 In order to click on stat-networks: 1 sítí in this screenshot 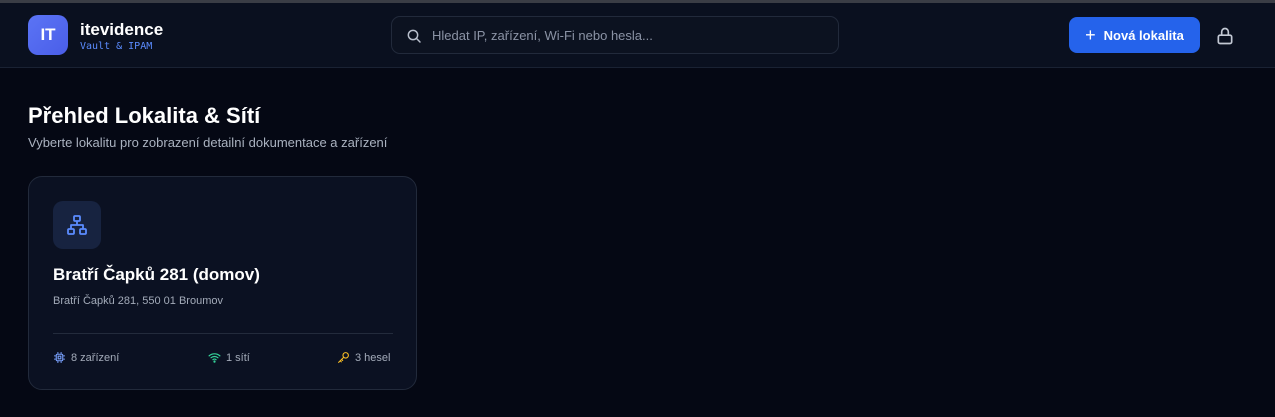, I will do `click(229, 357)`.